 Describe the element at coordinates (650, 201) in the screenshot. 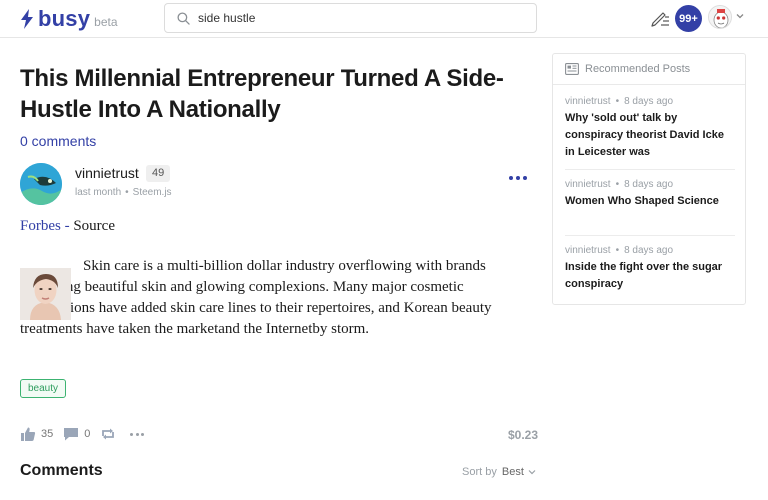

I see `recommended-post-title: Women Who Shaped Science` at that location.